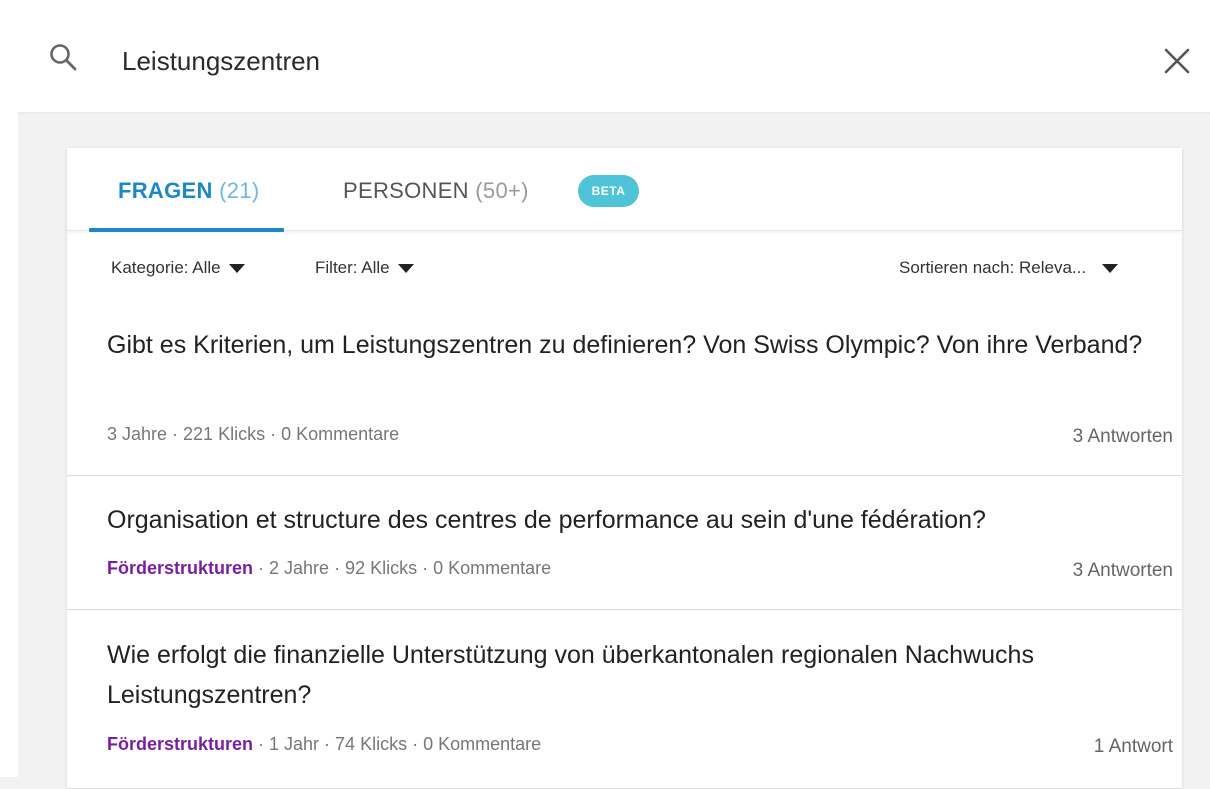 The height and width of the screenshot is (789, 1210). I want to click on meta-text: · 1 Jahr · 74 Klicks · 0 Kommentare, so click(397, 744).